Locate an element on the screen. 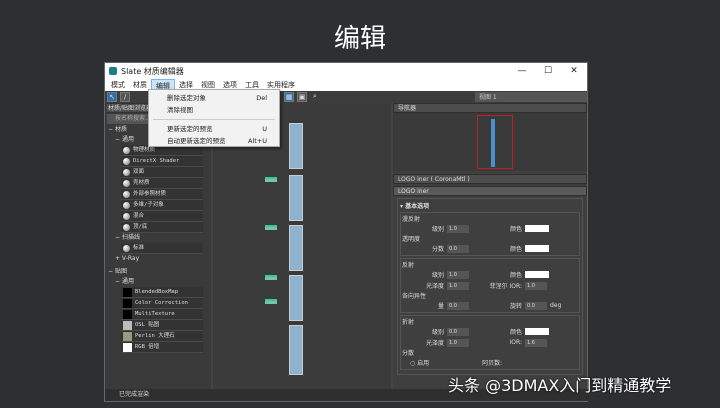 The width and height of the screenshot is (720, 408). anisotropy-title: 各向异性 is located at coordinates (414, 296).